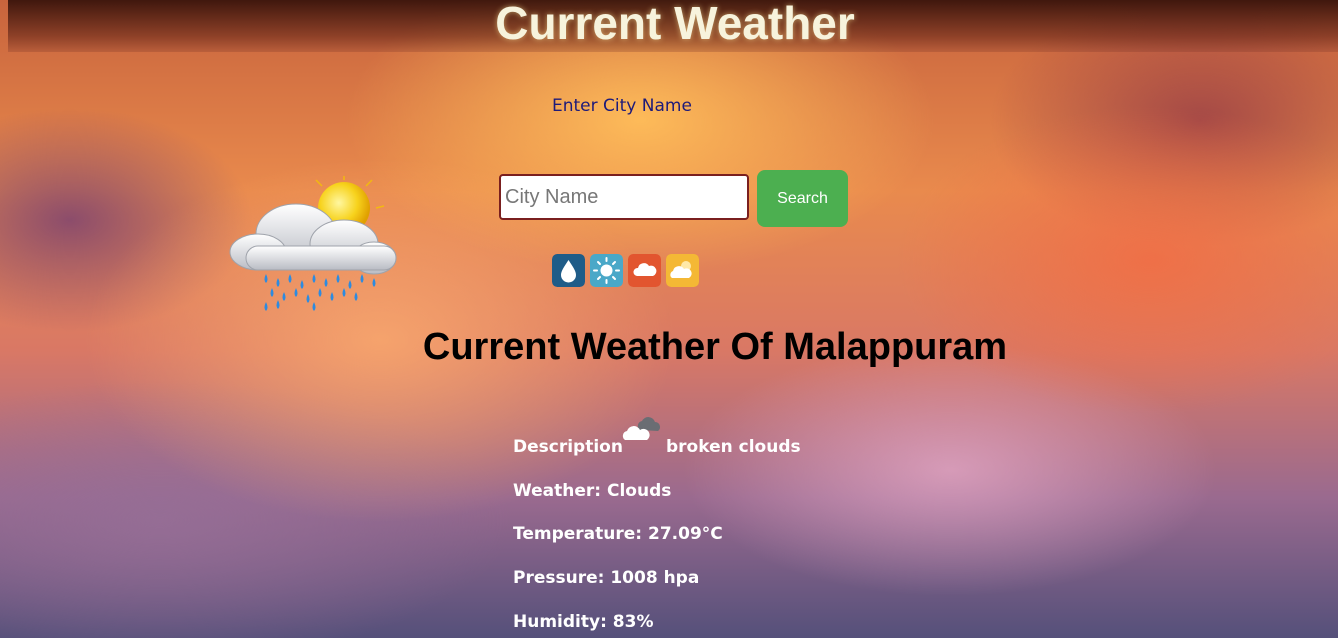  Describe the element at coordinates (802, 198) in the screenshot. I see `search-button: Search` at that location.